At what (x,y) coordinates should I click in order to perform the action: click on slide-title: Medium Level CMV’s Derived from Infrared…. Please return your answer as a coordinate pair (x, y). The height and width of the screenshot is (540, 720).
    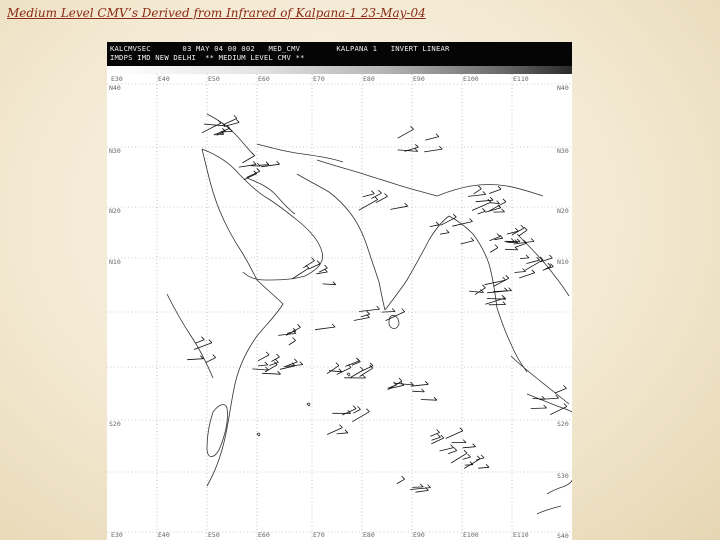
    Looking at the image, I should click on (216, 13).